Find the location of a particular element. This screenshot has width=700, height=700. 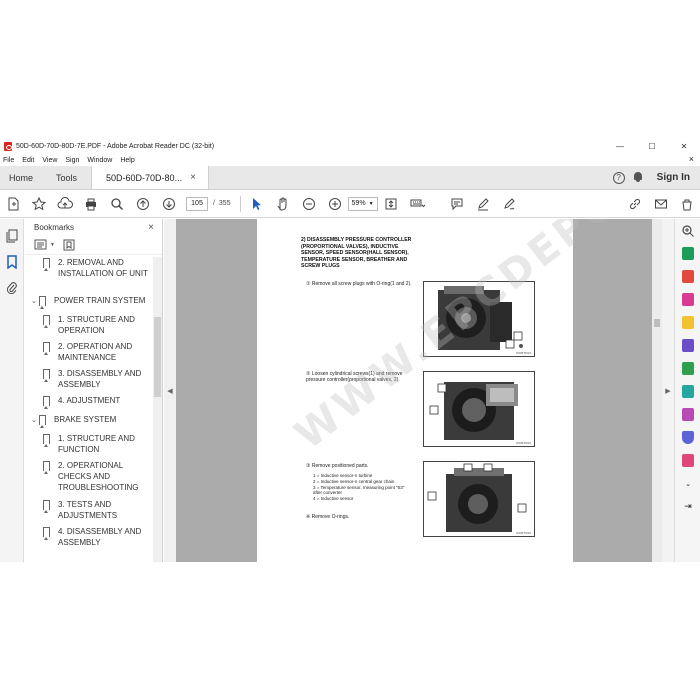

sign-in-button: Sign In is located at coordinates (673, 177).